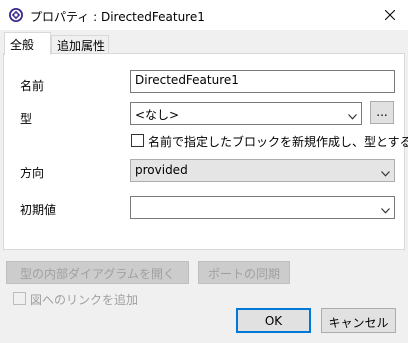 This screenshot has height=343, width=408. Describe the element at coordinates (22, 45) in the screenshot. I see `tab-label: 全般` at that location.